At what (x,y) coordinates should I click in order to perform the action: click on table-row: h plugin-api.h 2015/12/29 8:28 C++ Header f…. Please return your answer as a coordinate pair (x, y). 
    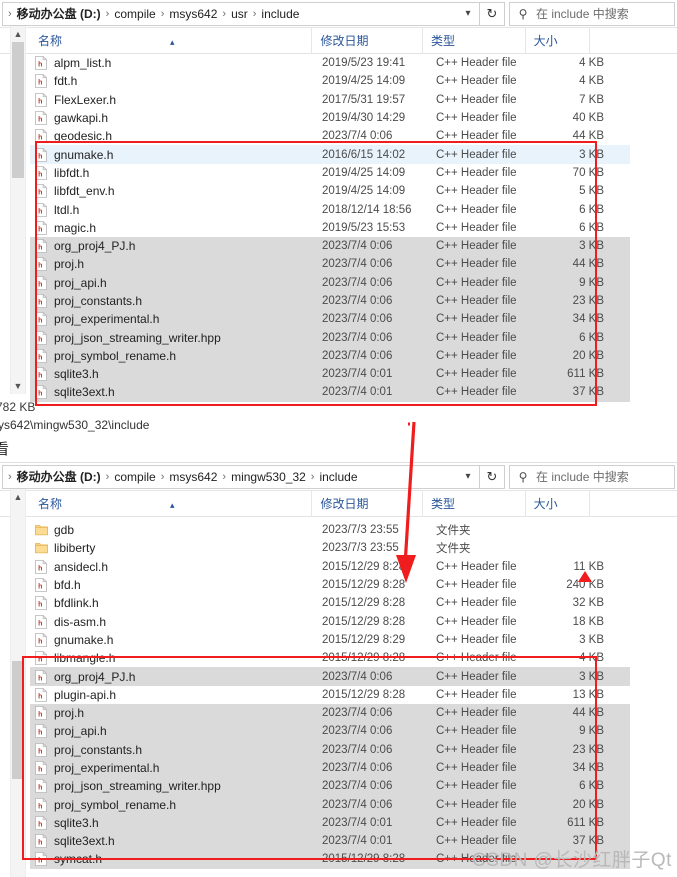
    Looking at the image, I should click on (330, 695).